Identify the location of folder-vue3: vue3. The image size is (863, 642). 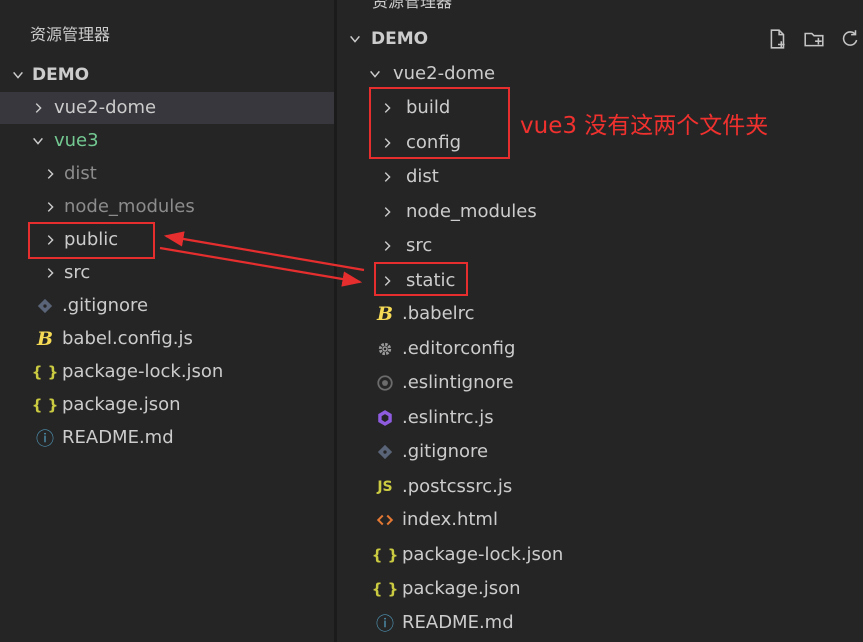
(167, 141).